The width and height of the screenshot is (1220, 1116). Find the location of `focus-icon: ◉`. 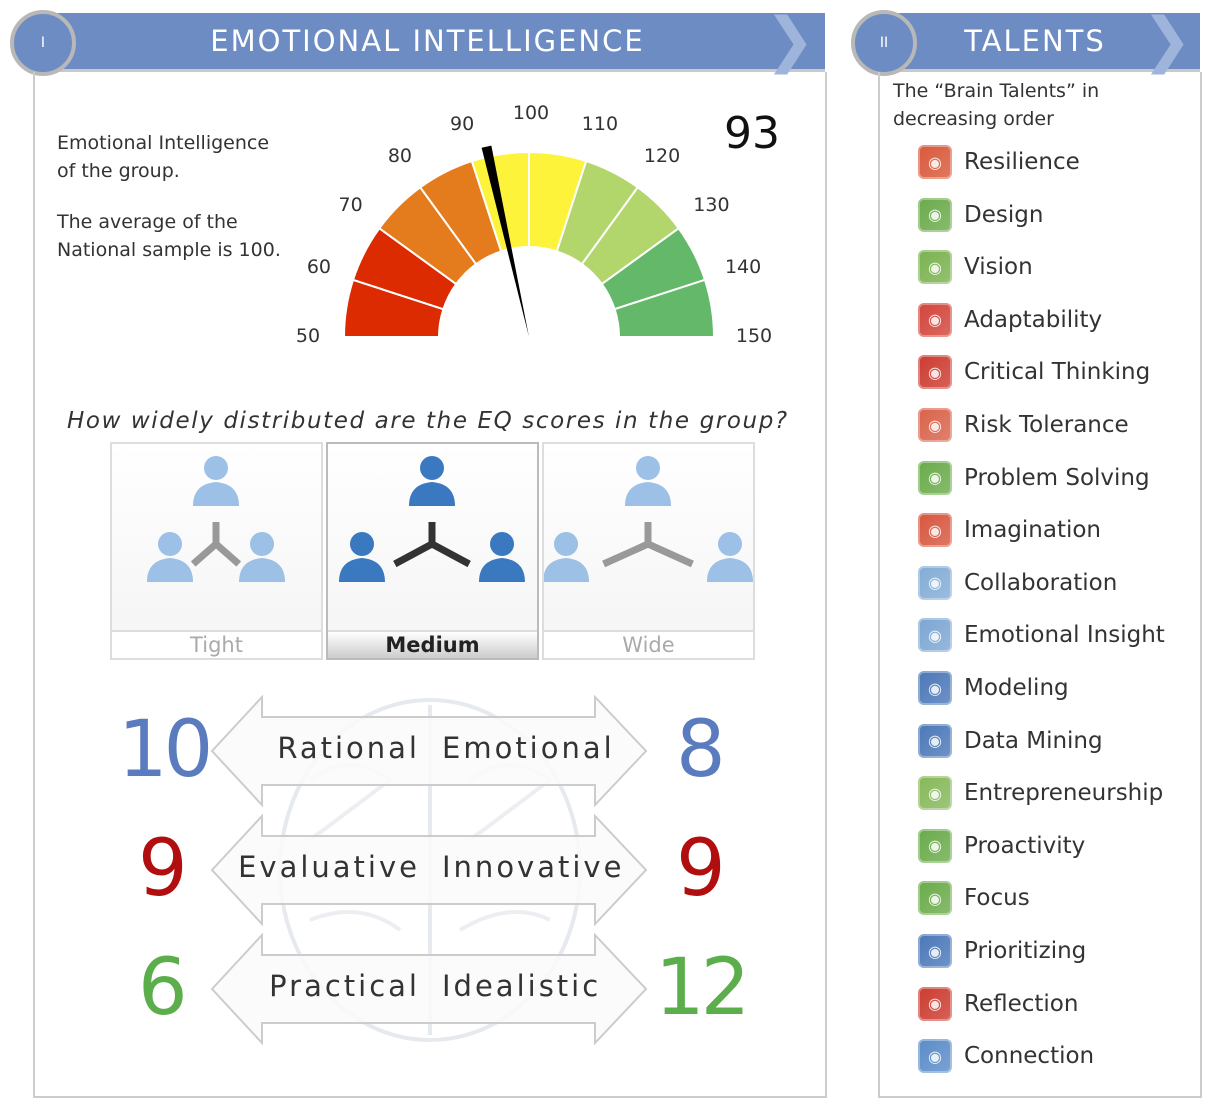

focus-icon: ◉ is located at coordinates (935, 898).